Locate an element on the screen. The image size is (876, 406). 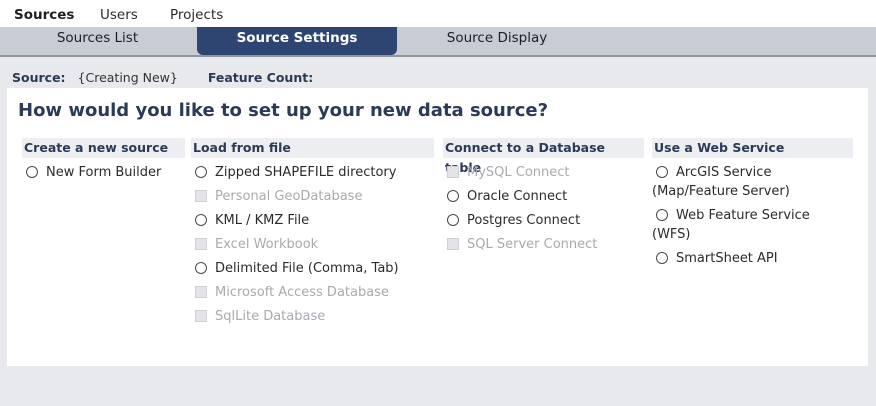
option-excel-workbook: Excel Workbook is located at coordinates (312, 244).